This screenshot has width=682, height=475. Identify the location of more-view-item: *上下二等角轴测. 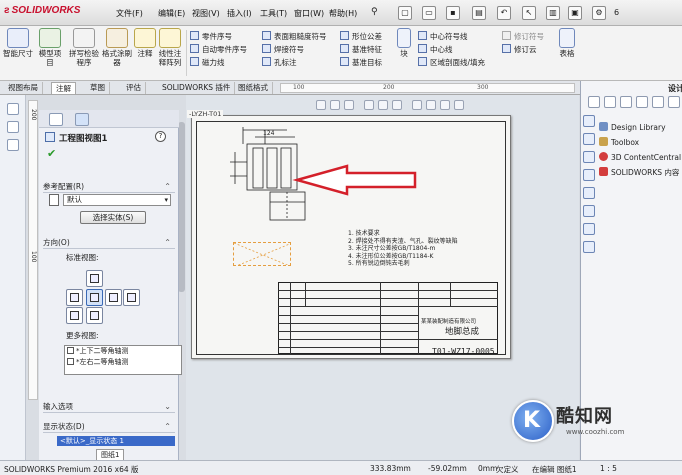
(123, 351).